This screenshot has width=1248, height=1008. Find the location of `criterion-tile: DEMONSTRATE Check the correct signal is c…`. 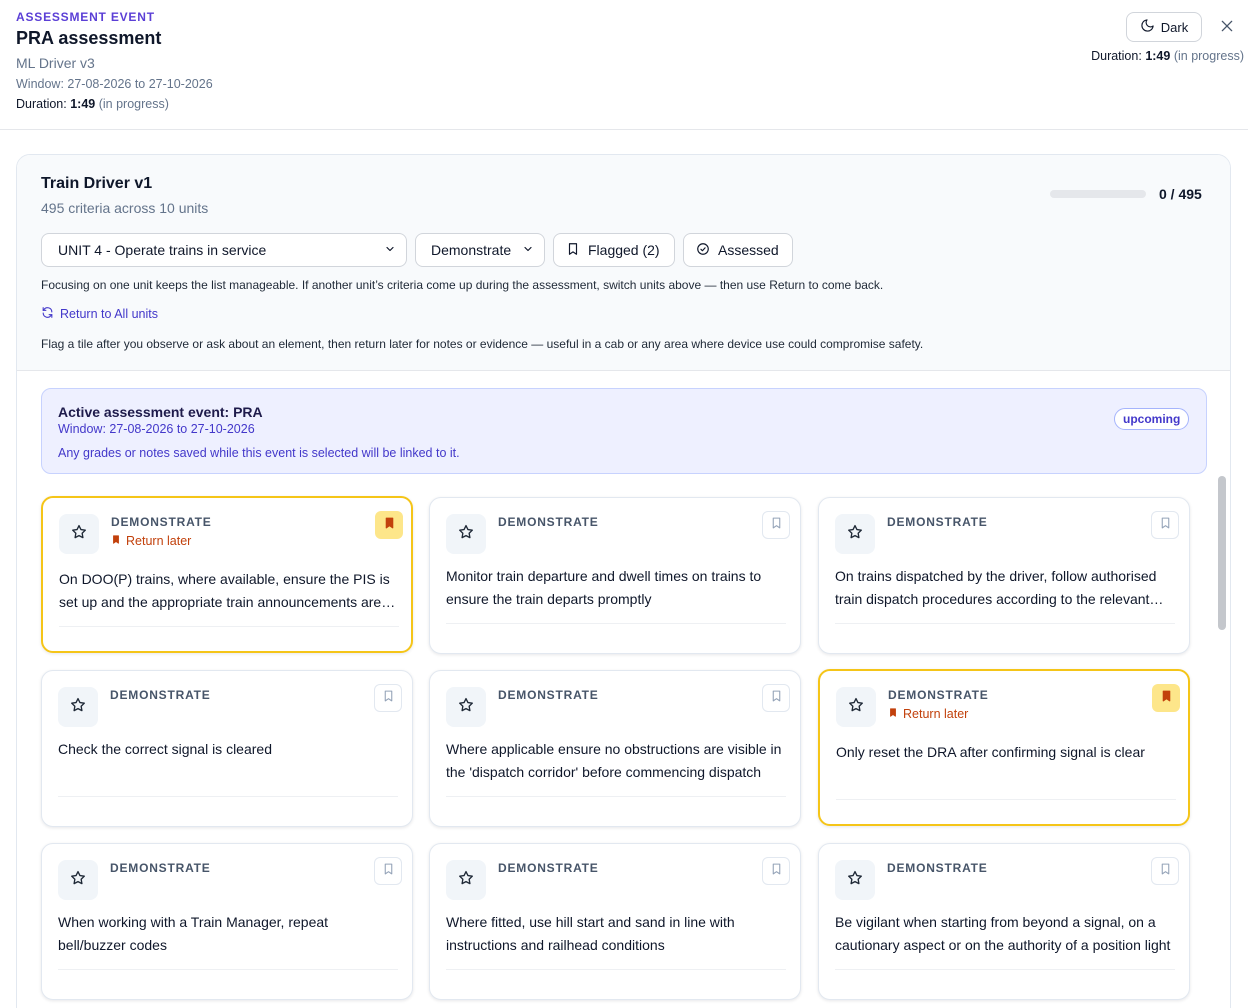

criterion-tile: DEMONSTRATE Check the correct signal is c… is located at coordinates (227, 748).